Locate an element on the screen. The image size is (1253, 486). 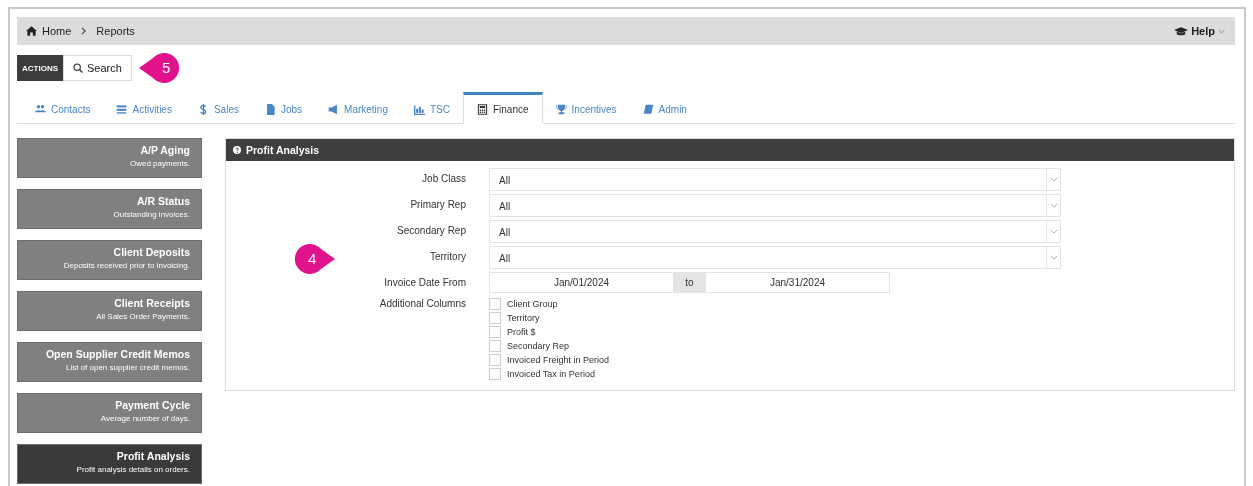
megaphone-icon is located at coordinates (334, 109).